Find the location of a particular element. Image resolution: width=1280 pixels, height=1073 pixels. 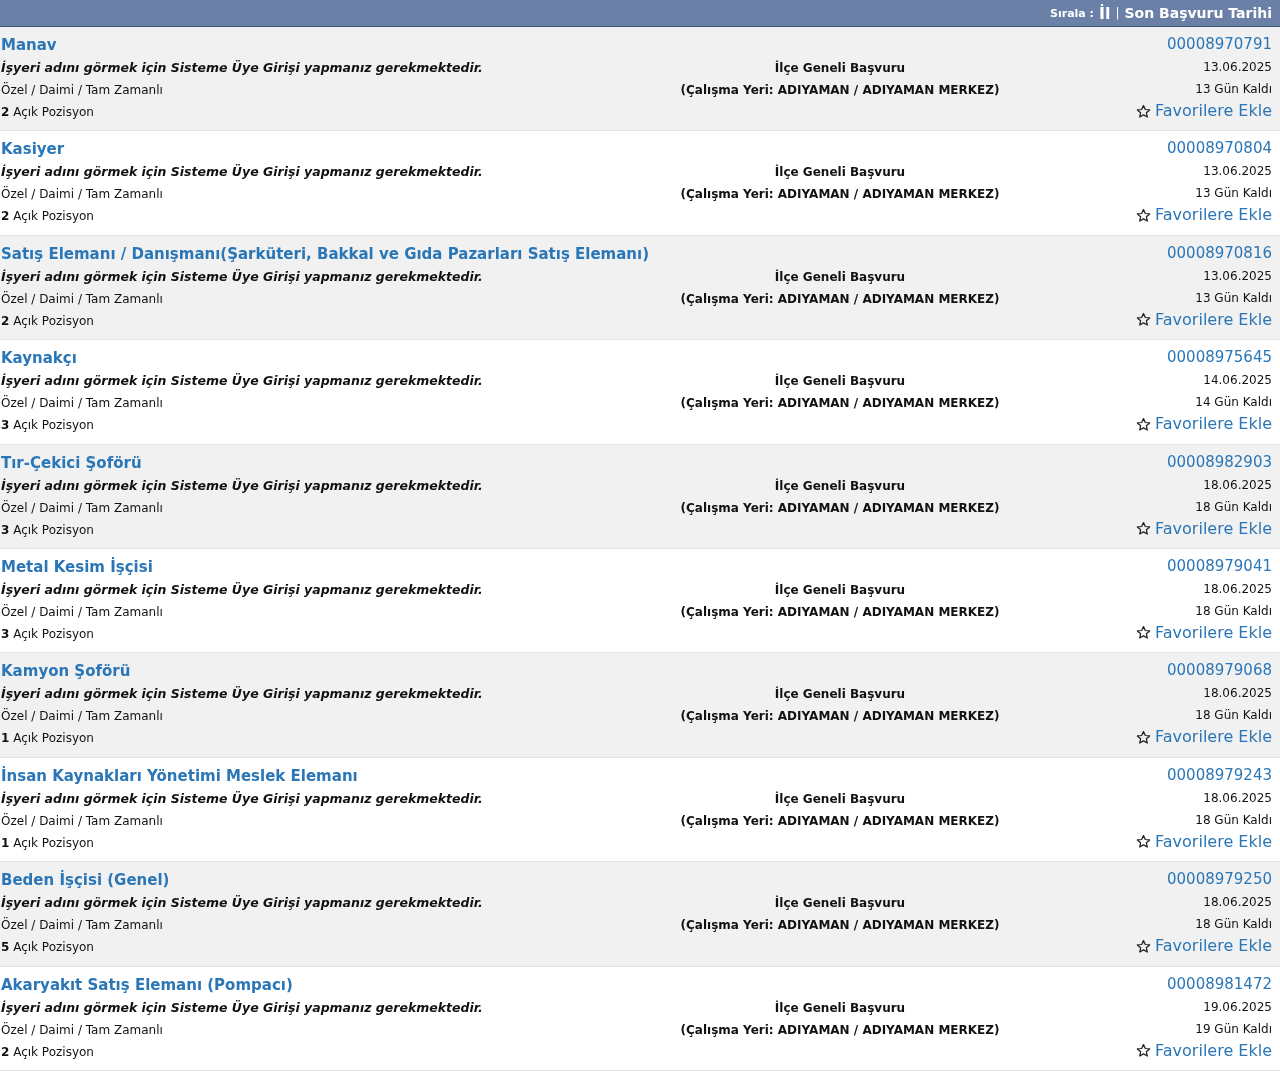

sort-link: Son Başvuru Tarihi is located at coordinates (1198, 13).